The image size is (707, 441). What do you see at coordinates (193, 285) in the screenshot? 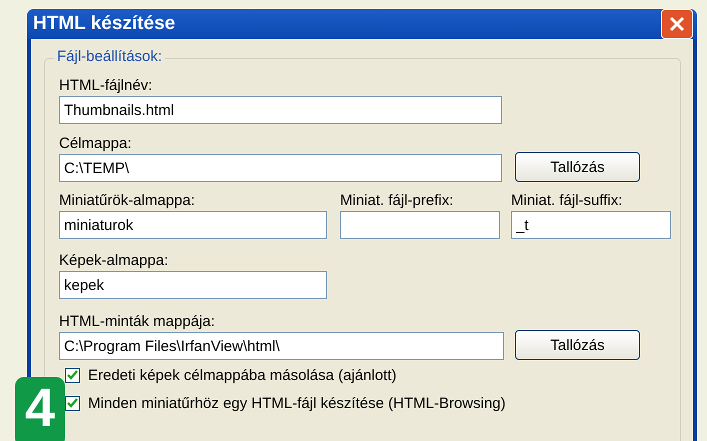
I see `text-field: kepek` at bounding box center [193, 285].